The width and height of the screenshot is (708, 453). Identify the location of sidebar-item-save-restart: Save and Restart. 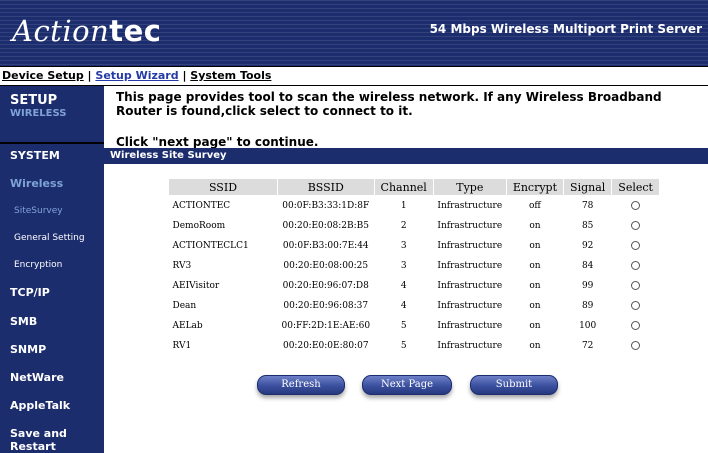
(57, 440).